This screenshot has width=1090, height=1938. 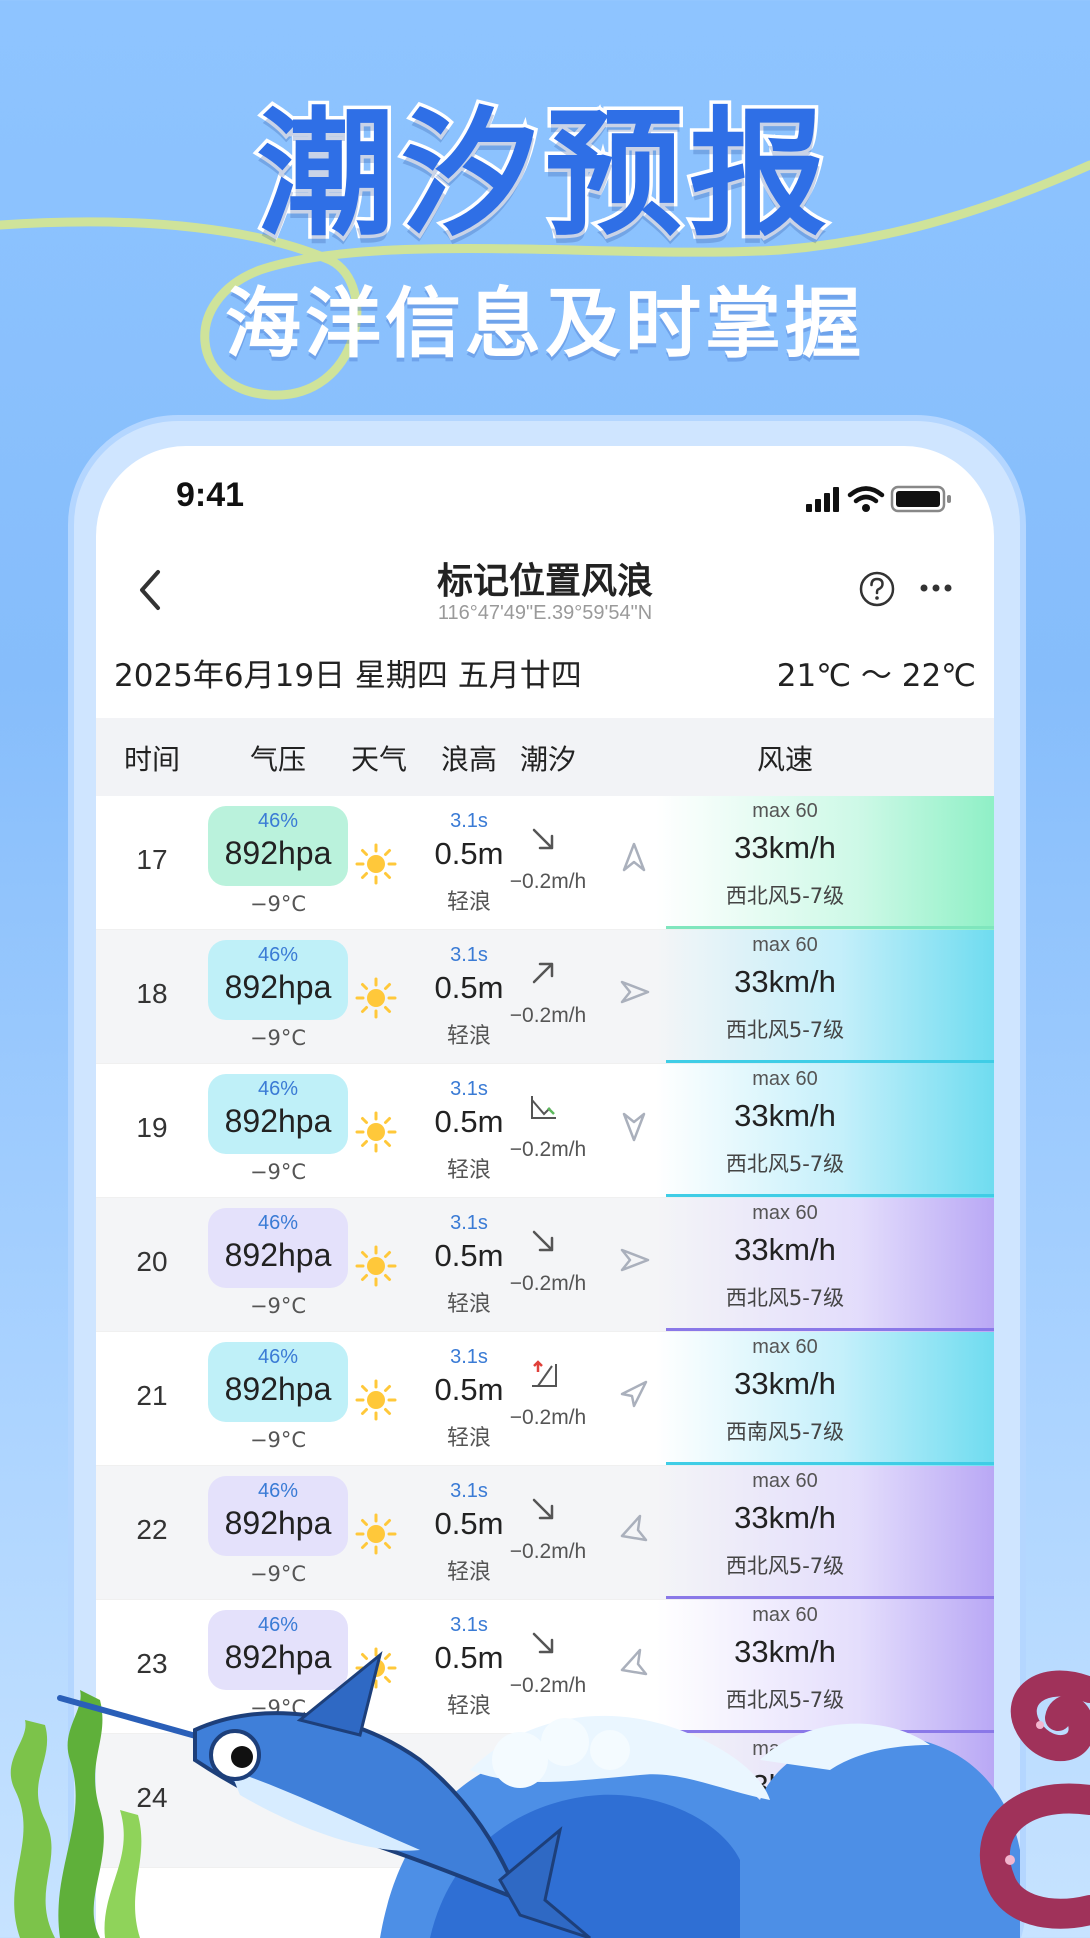 What do you see at coordinates (881, 499) in the screenshot?
I see `status-icons` at bounding box center [881, 499].